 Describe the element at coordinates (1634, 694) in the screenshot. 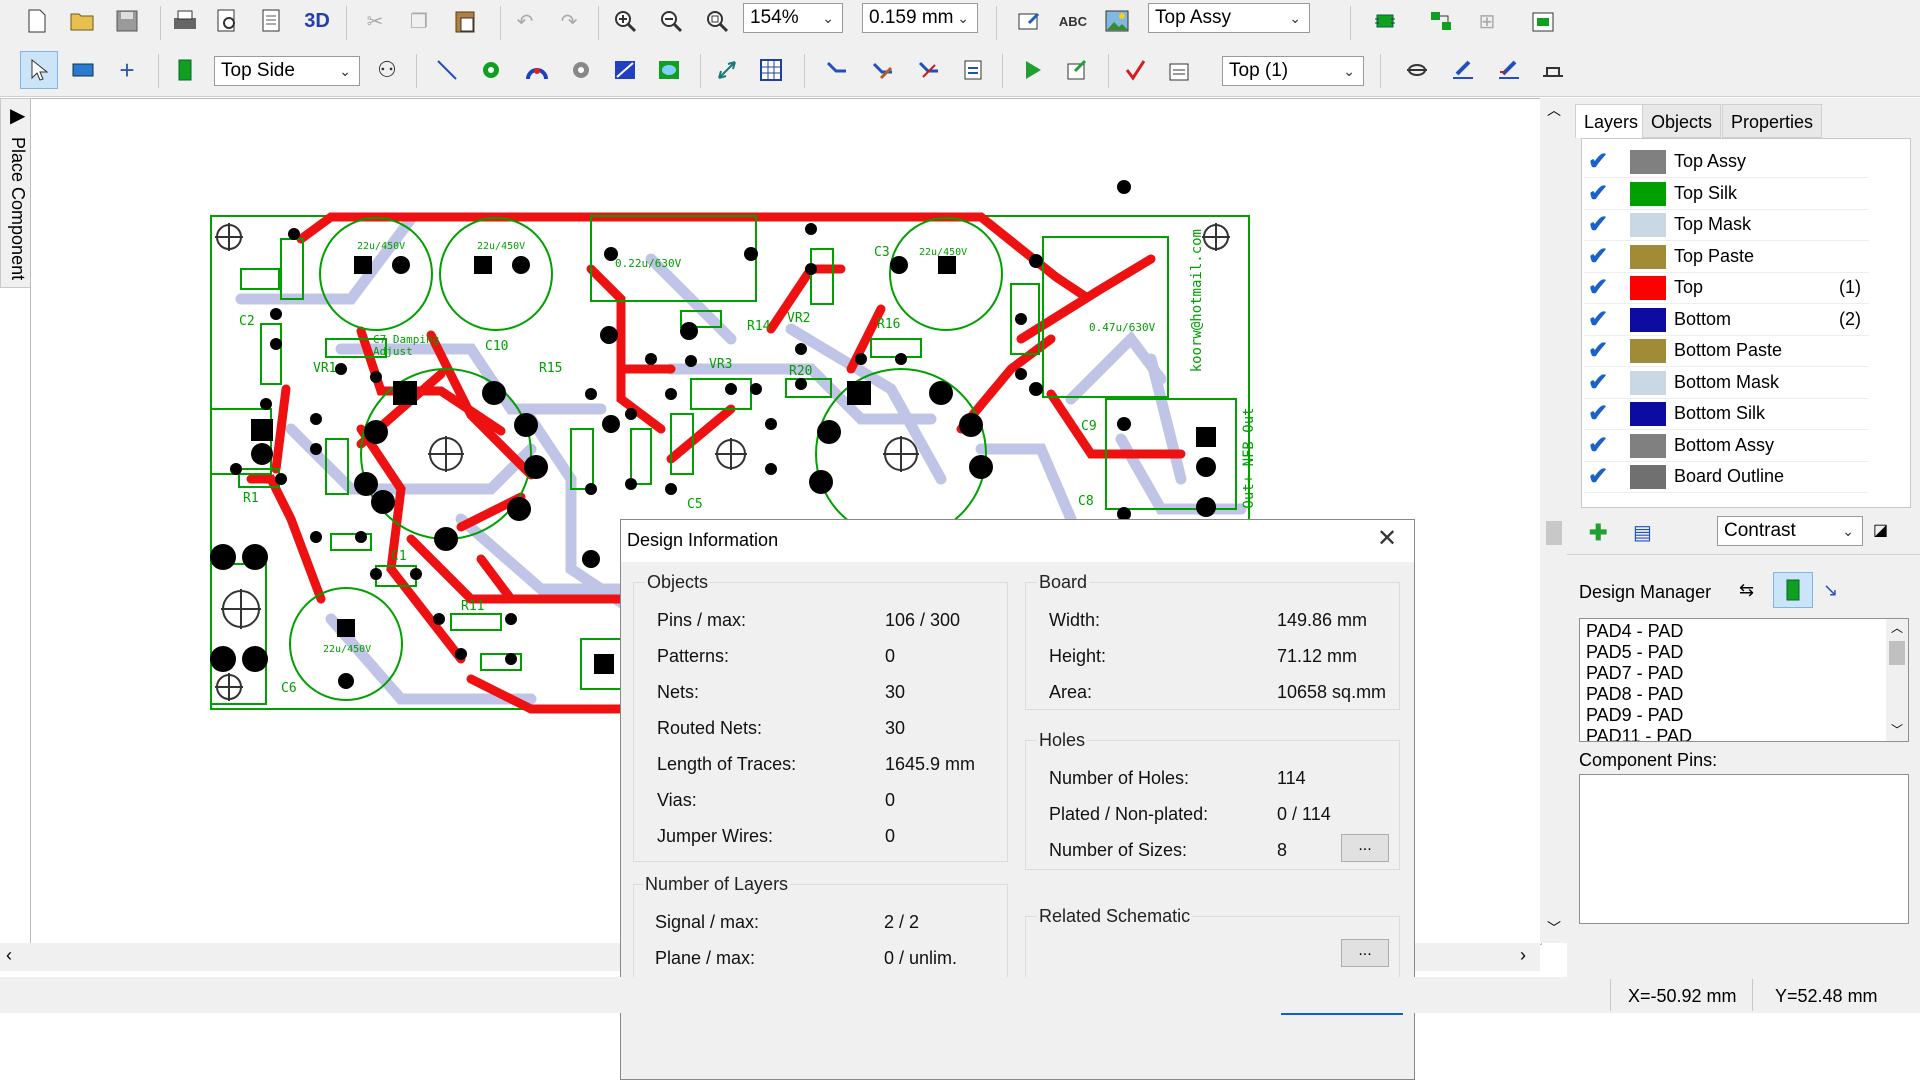

I see `list-item: PAD8 - PAD` at that location.